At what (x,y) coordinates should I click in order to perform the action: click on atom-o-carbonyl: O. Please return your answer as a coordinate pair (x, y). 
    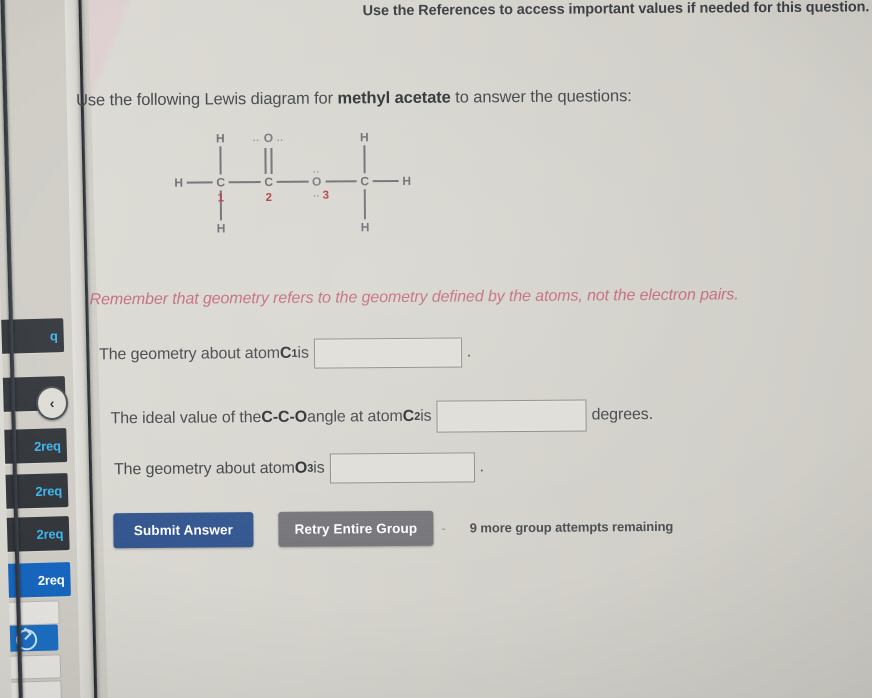
    Looking at the image, I should click on (268, 138).